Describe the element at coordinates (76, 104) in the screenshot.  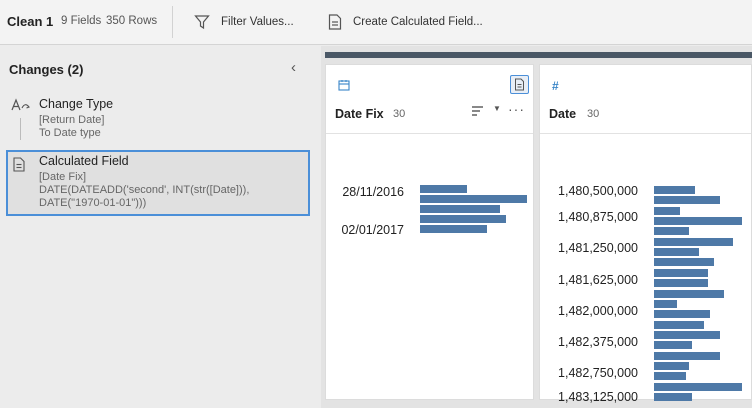
I see `change-item-title: Change Type` at that location.